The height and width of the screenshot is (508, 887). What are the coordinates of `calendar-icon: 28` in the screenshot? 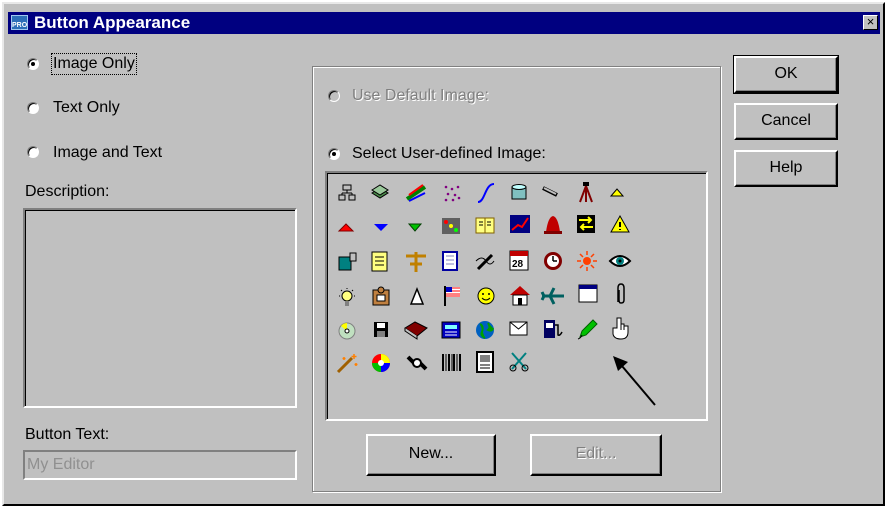 It's located at (519, 260).